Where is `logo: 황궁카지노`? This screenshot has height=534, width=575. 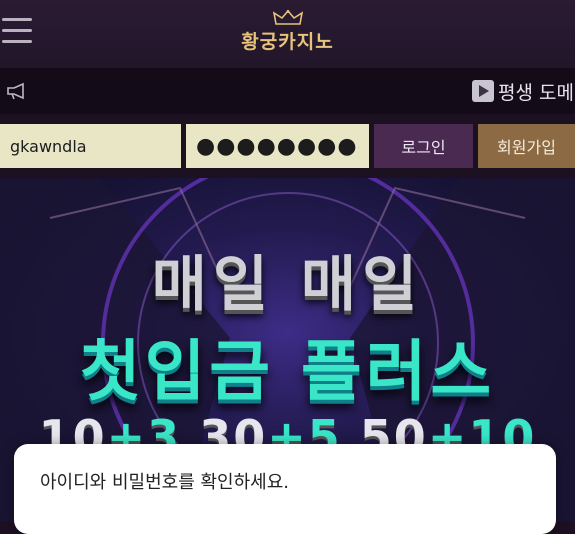 logo: 황궁카지노 is located at coordinates (287, 32).